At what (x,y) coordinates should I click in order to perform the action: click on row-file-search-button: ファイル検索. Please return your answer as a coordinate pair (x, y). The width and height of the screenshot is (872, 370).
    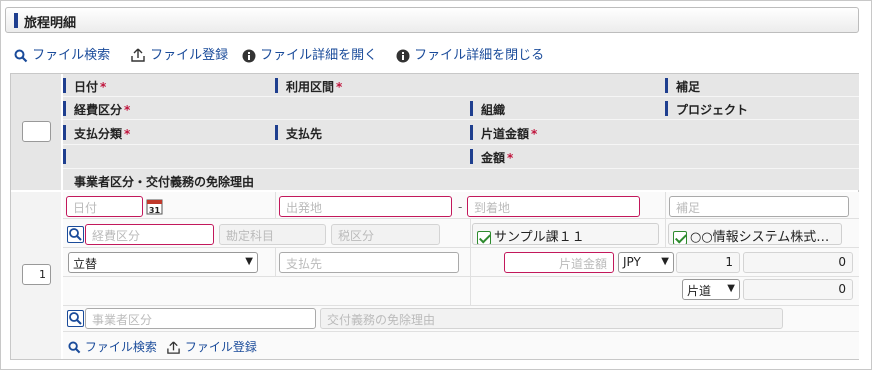
    Looking at the image, I should click on (112, 346).